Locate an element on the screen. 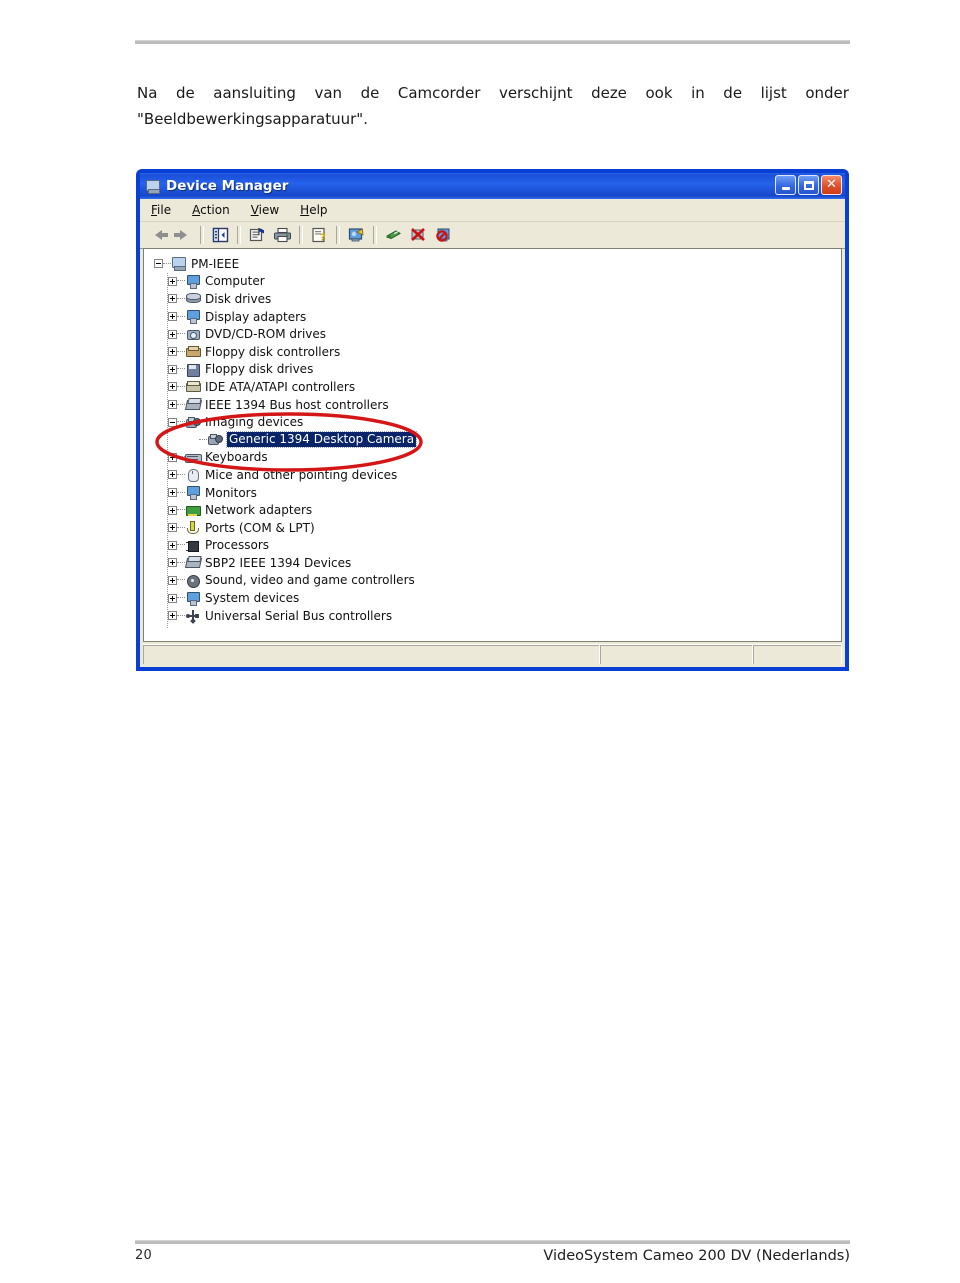 The image size is (960, 1283). minimize-button is located at coordinates (785, 185).